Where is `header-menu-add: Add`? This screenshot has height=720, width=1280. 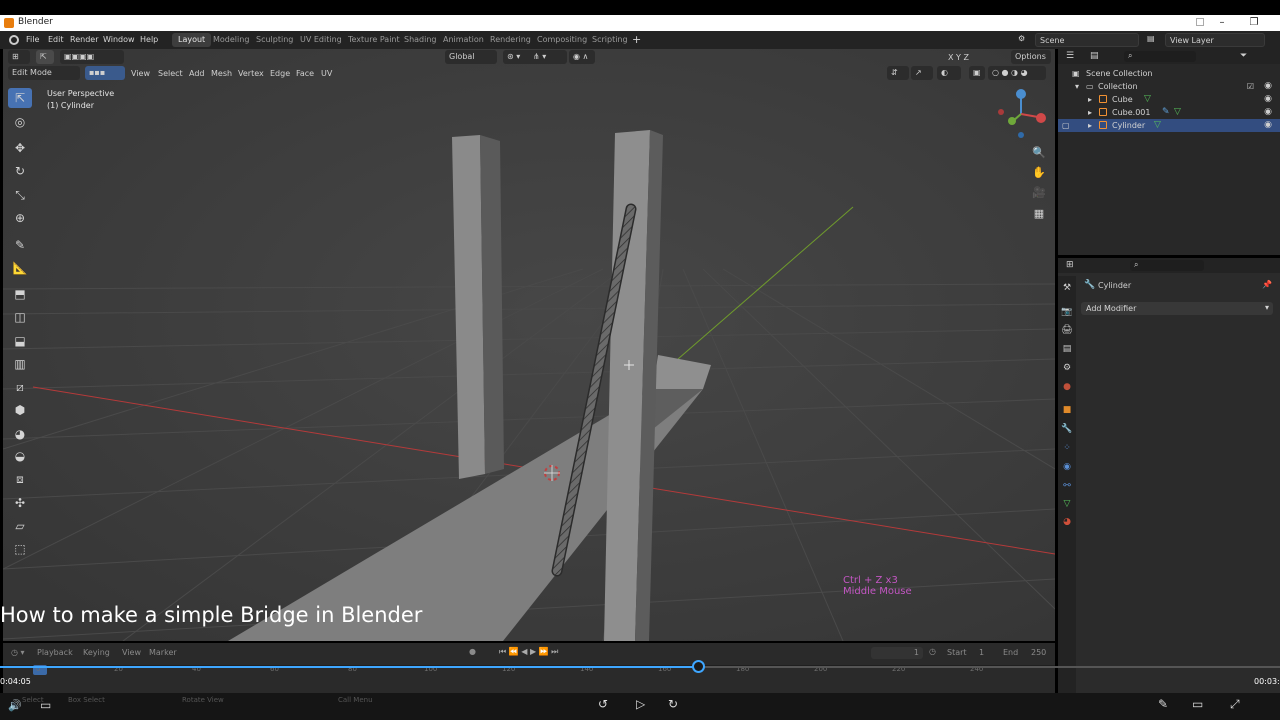 header-menu-add: Add is located at coordinates (197, 73).